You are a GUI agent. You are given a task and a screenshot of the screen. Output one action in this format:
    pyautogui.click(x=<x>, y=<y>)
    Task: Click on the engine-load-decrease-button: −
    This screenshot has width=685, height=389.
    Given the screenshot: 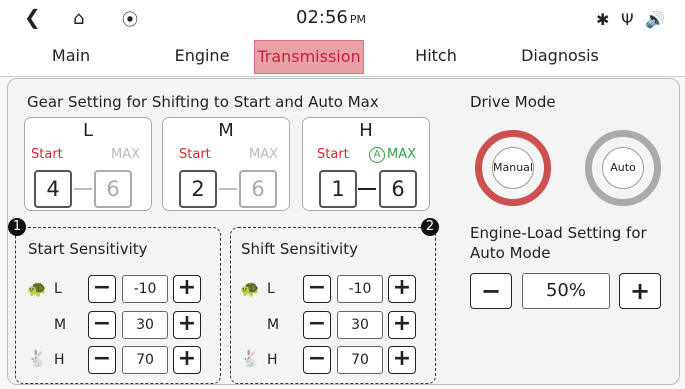 What is the action you would take?
    pyautogui.click(x=491, y=291)
    